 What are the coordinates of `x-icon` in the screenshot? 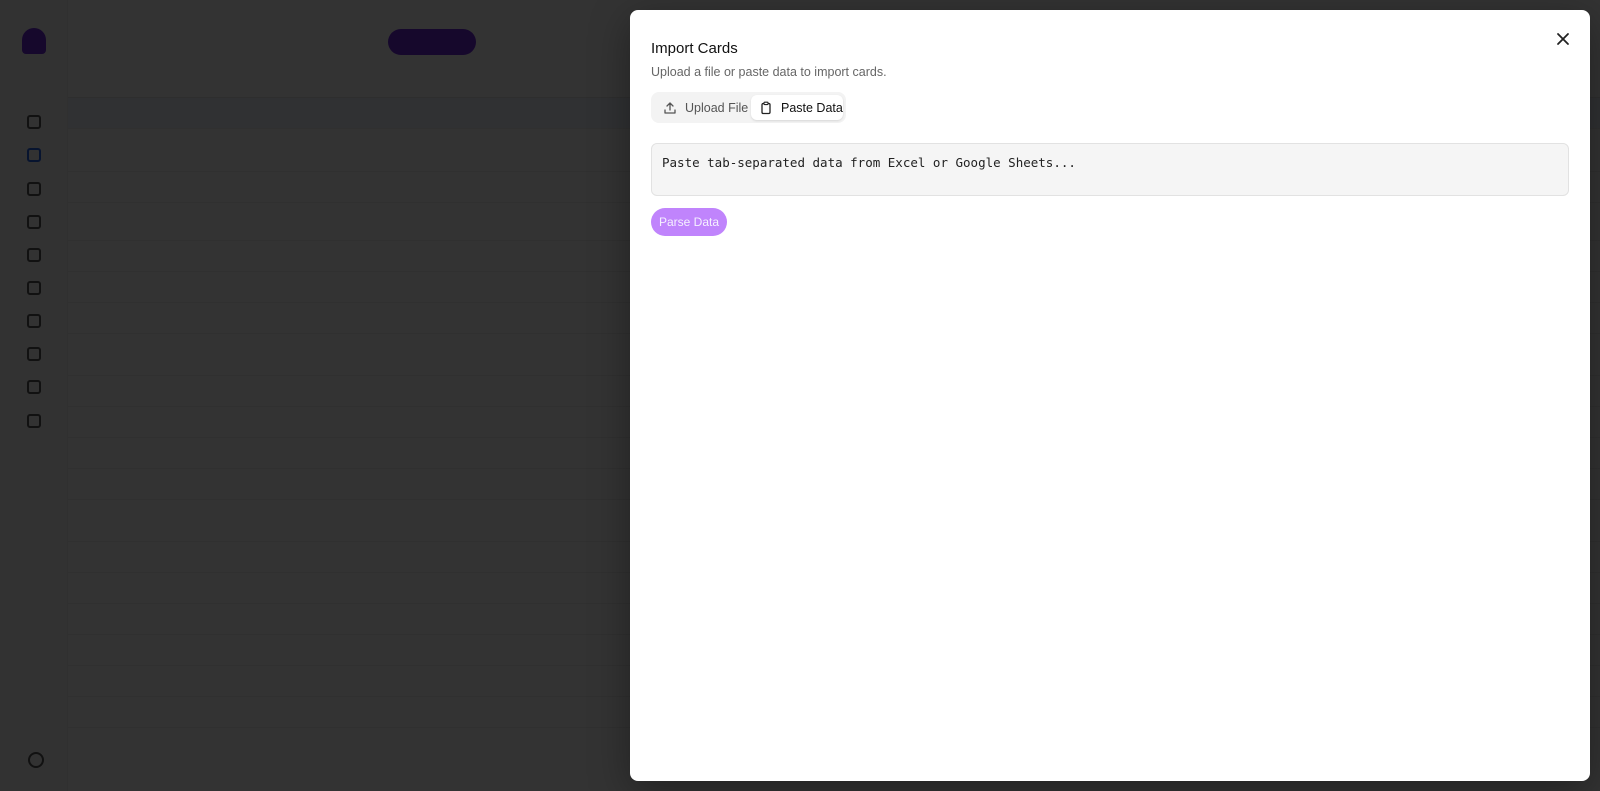 It's located at (1563, 39).